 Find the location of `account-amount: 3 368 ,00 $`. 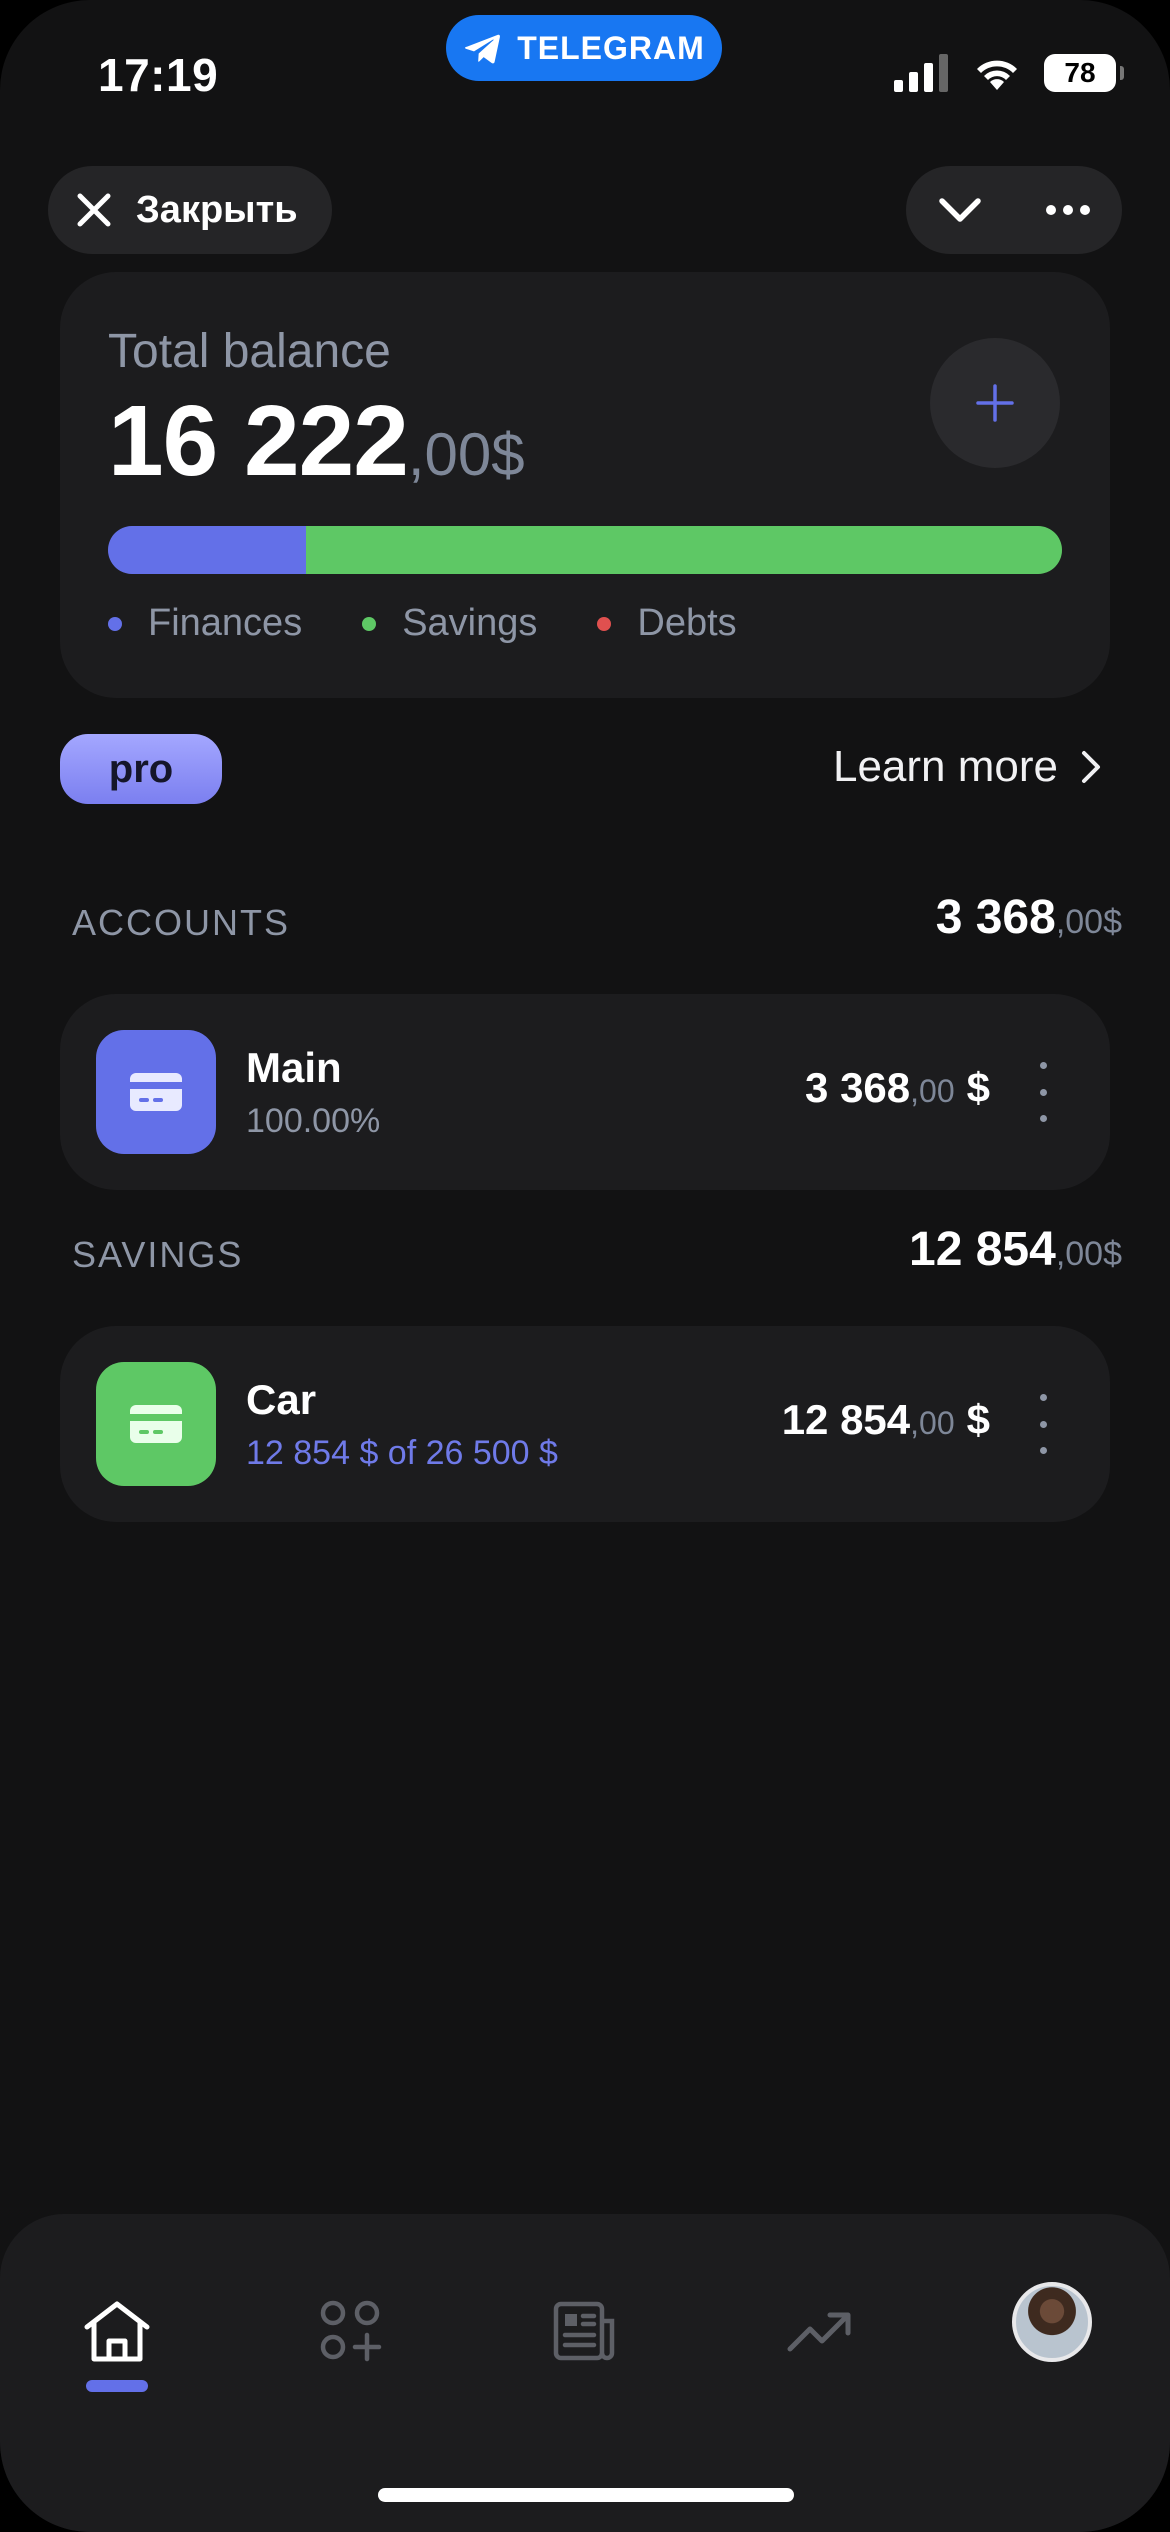

account-amount: 3 368 ,00 $ is located at coordinates (897, 1088).